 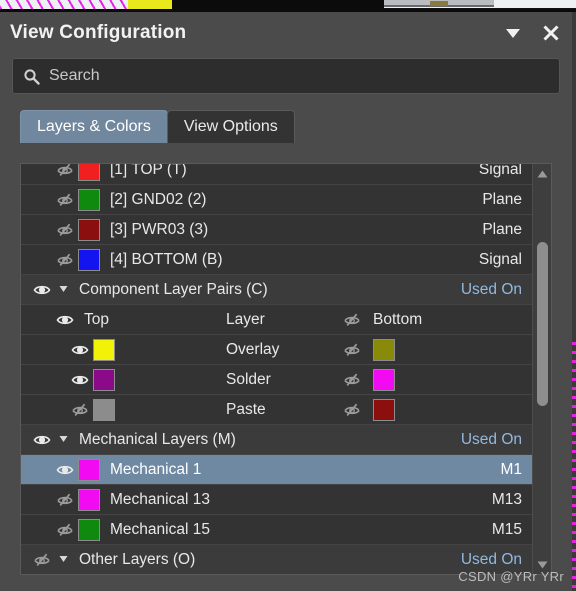 What do you see at coordinates (156, 469) in the screenshot?
I see `layer-name: Mechanical 1` at bounding box center [156, 469].